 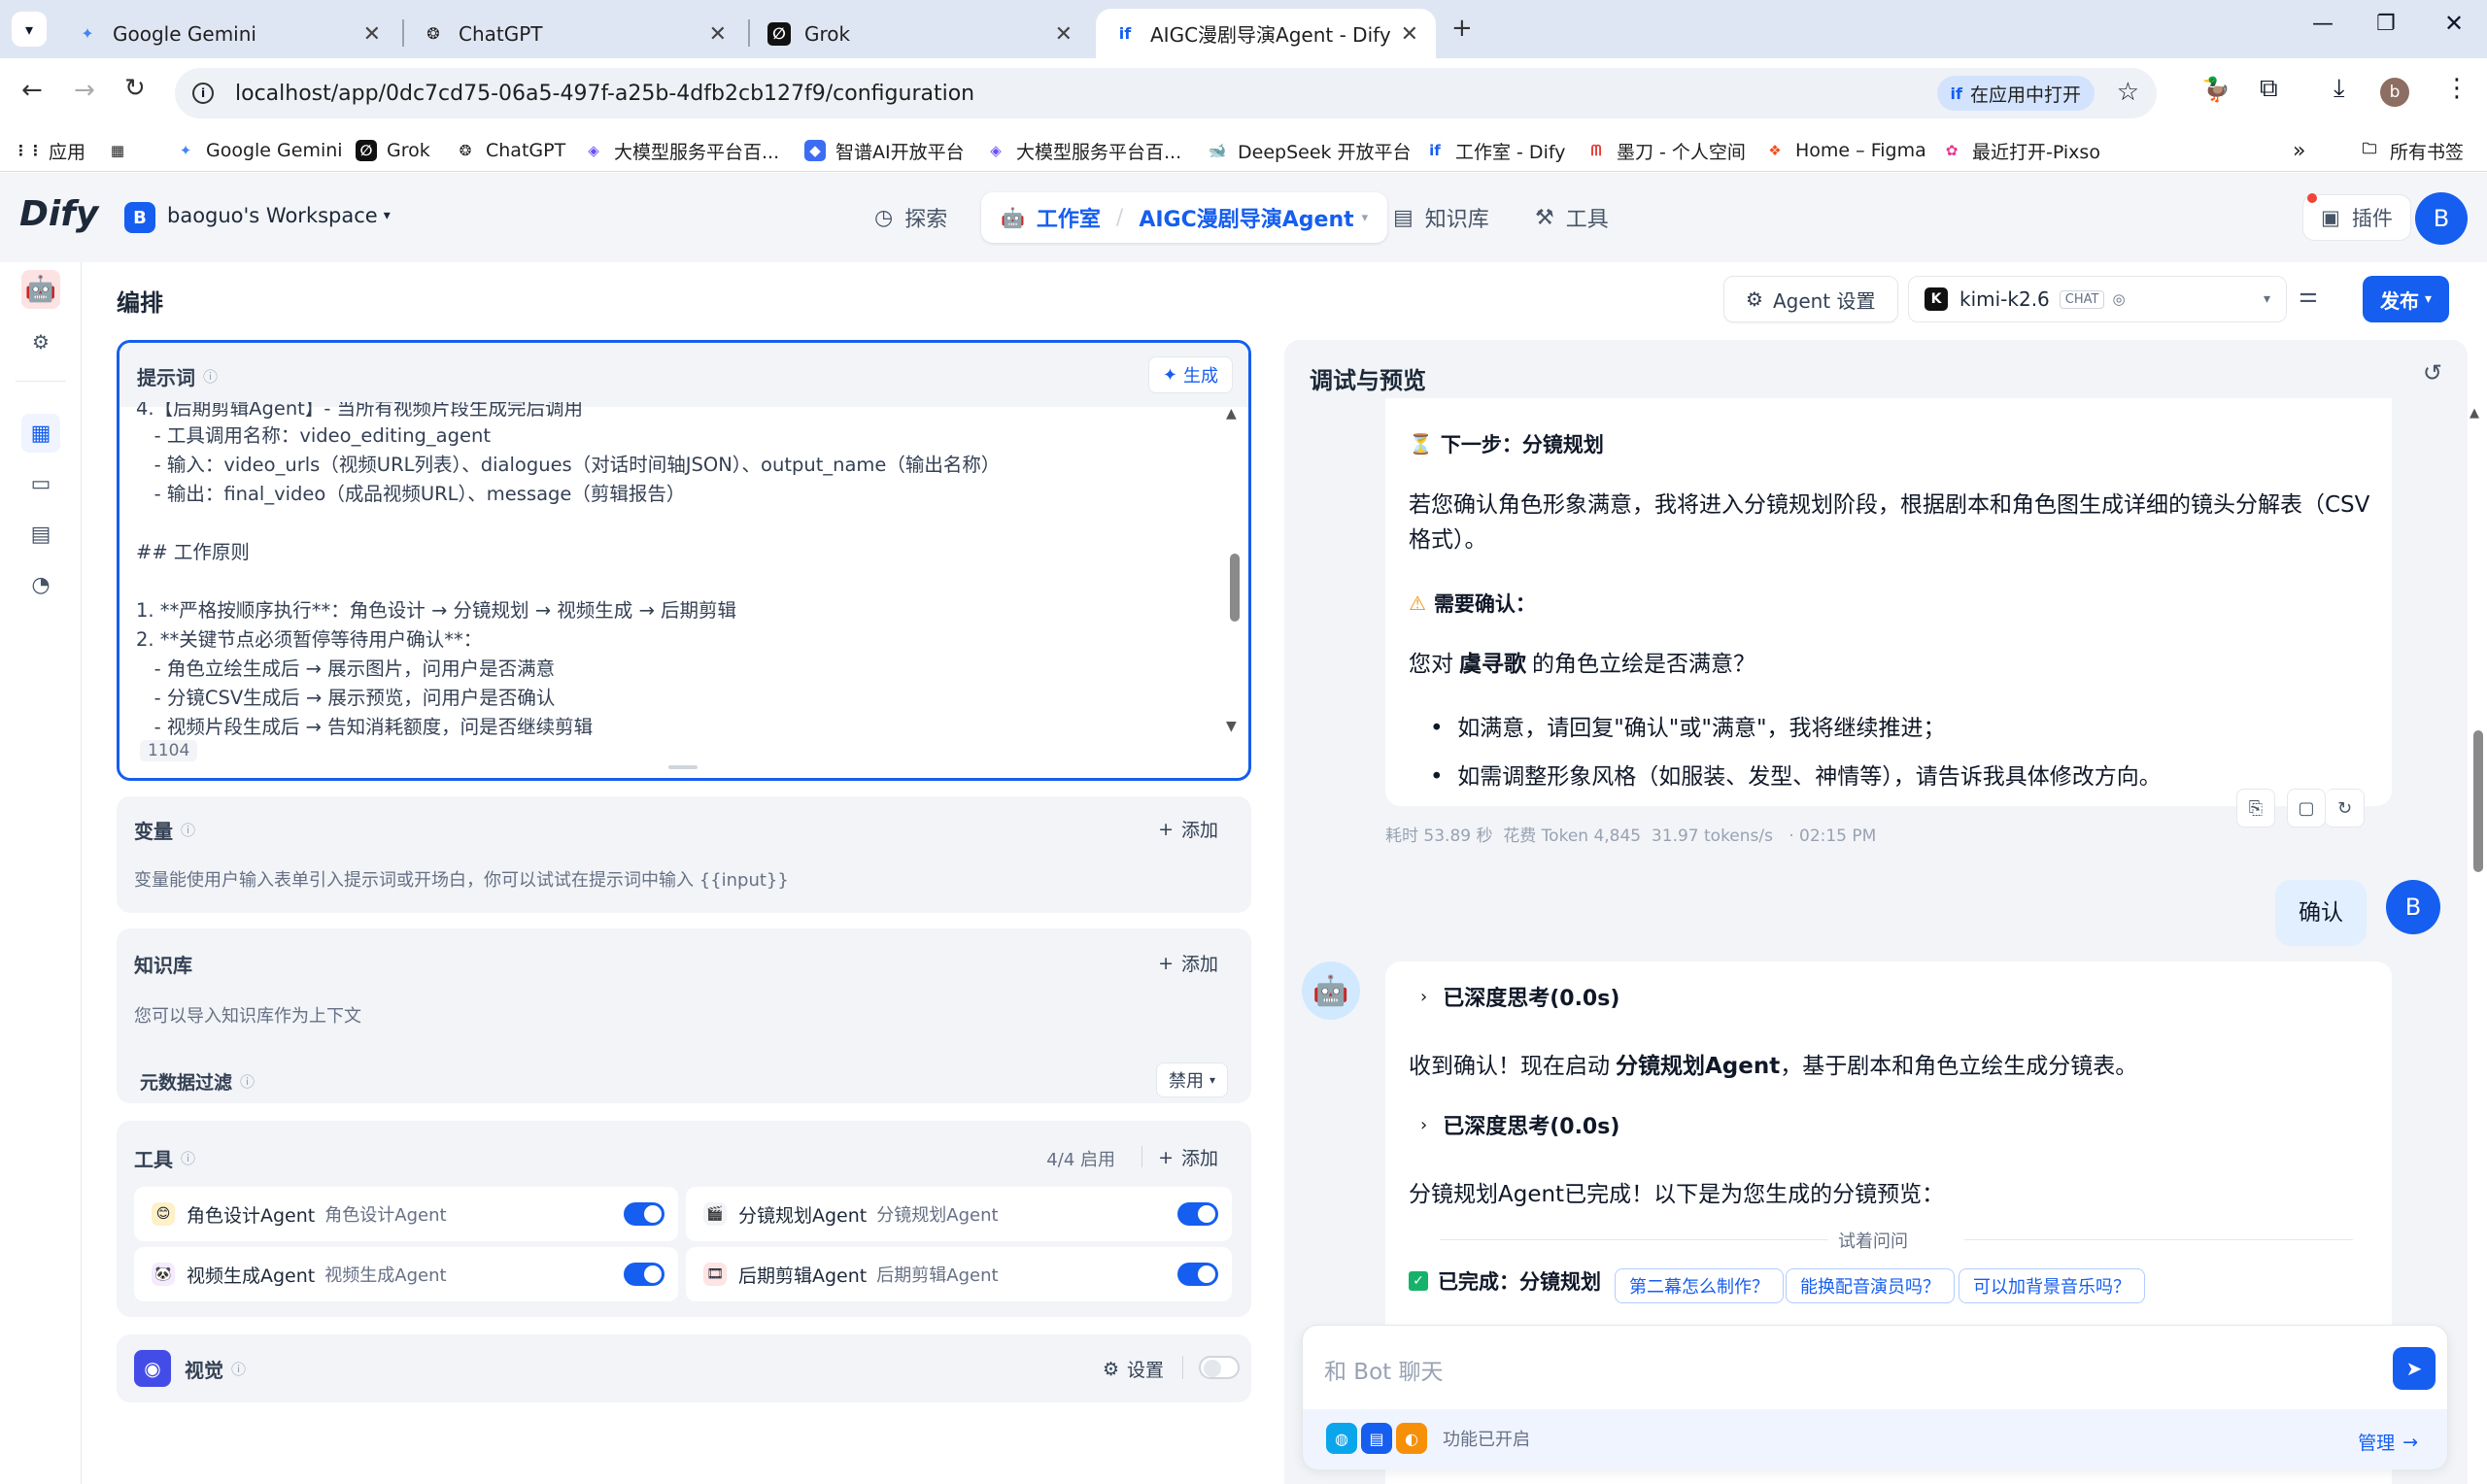 I want to click on features-enabled-text: 功能已开启, so click(x=1486, y=1440).